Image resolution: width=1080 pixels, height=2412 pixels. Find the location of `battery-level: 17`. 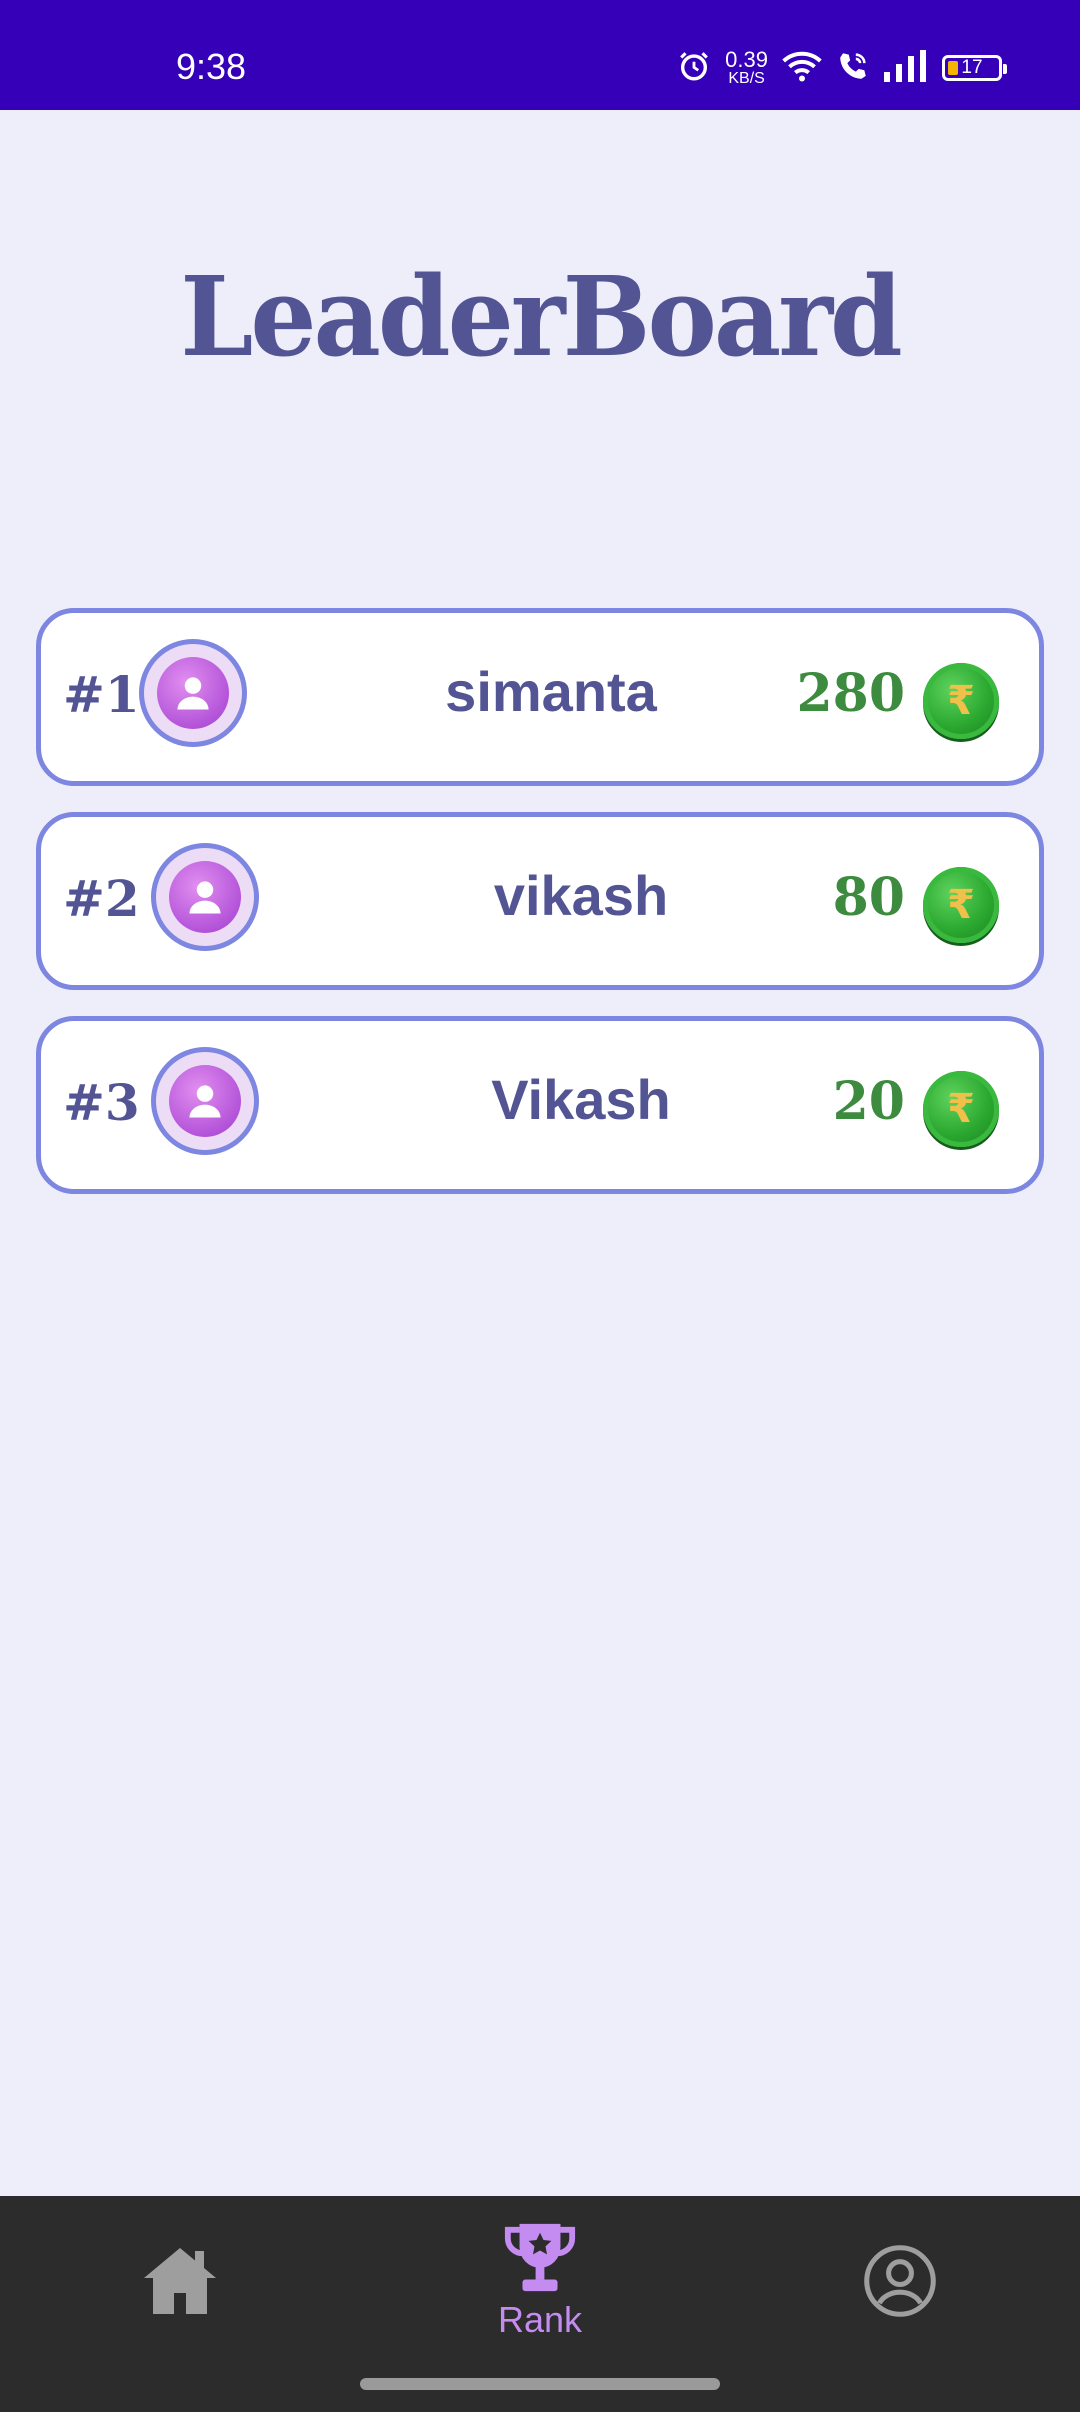

battery-level: 17 is located at coordinates (972, 67).